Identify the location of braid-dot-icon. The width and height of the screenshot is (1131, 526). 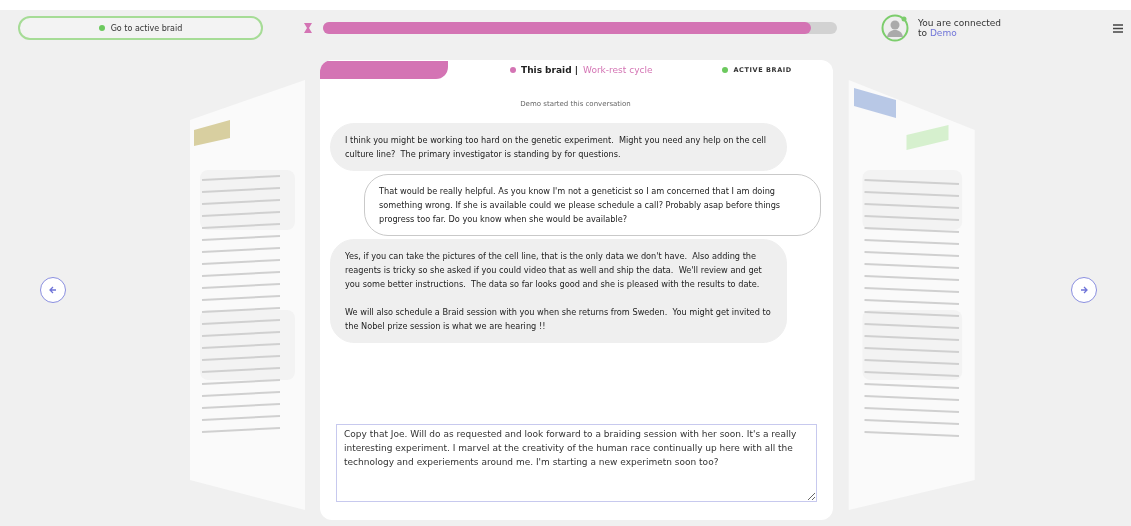
(513, 70).